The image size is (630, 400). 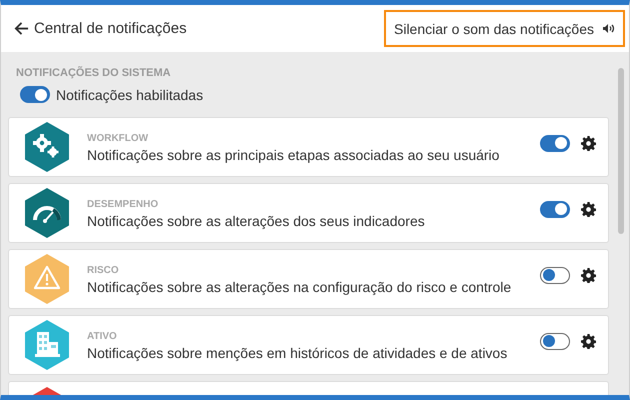 I want to click on speaker-icon, so click(x=609, y=28).